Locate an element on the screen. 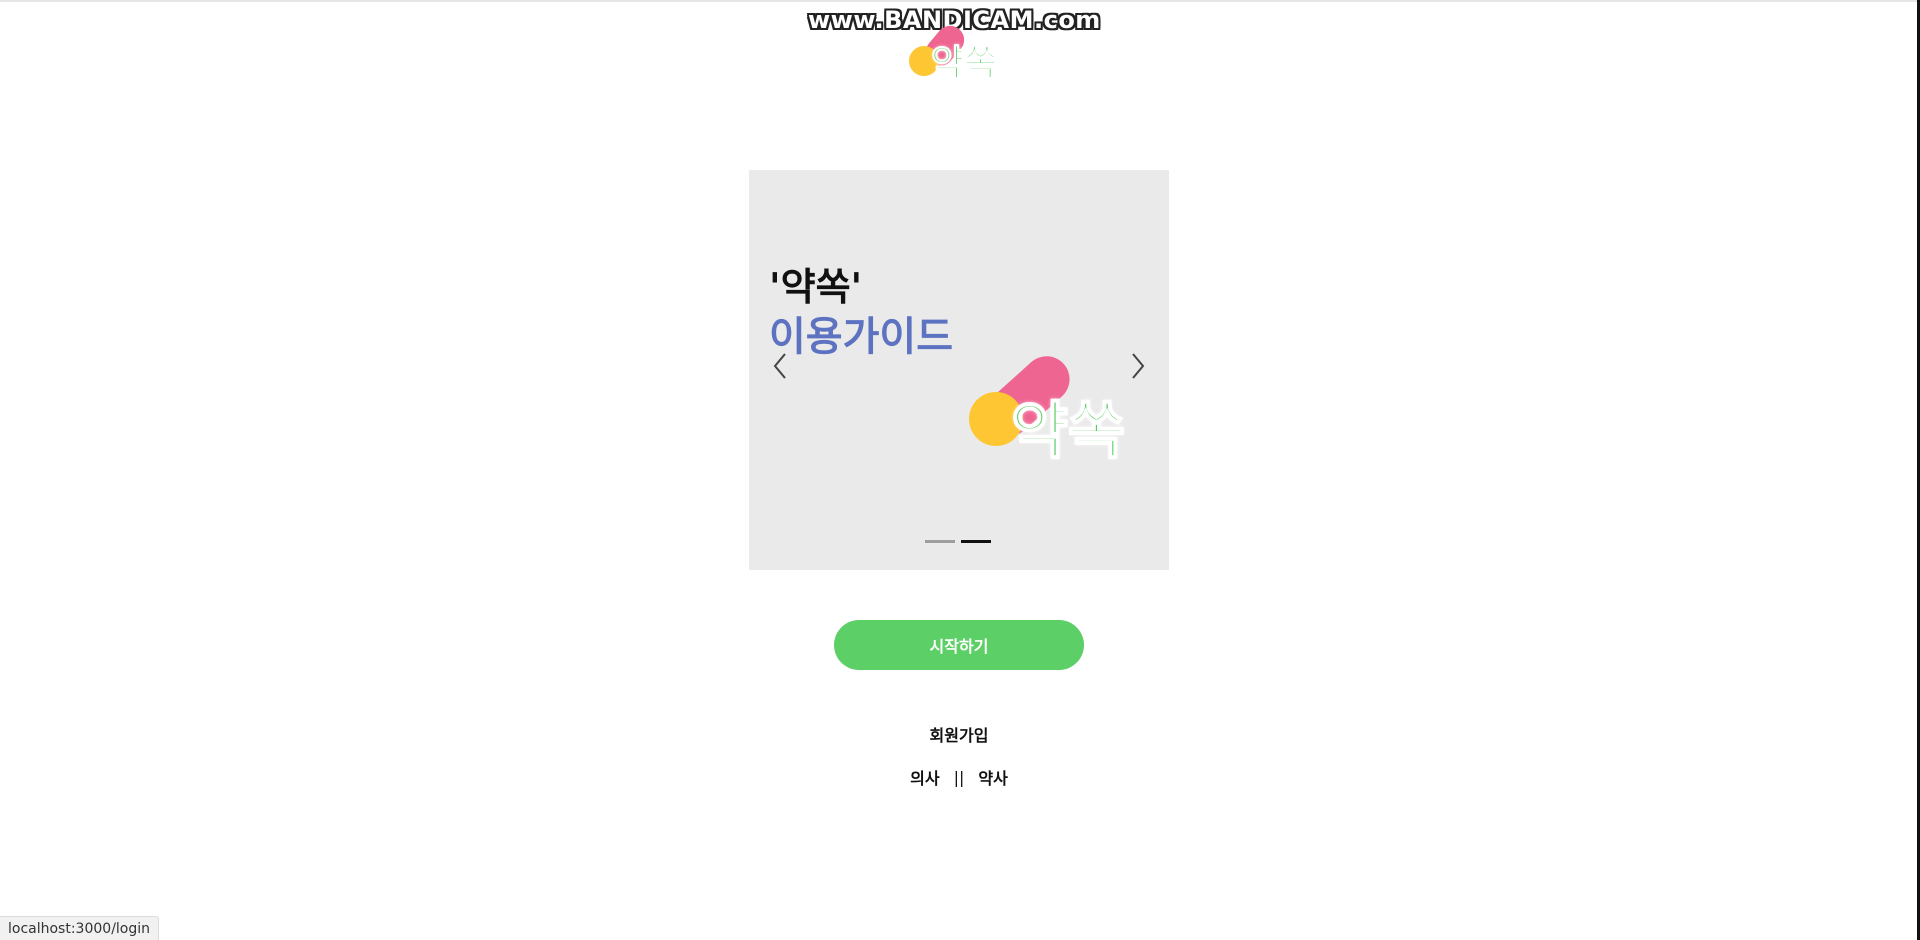 This screenshot has height=940, width=1920. signup-label: 회원가입 is located at coordinates (959, 735).